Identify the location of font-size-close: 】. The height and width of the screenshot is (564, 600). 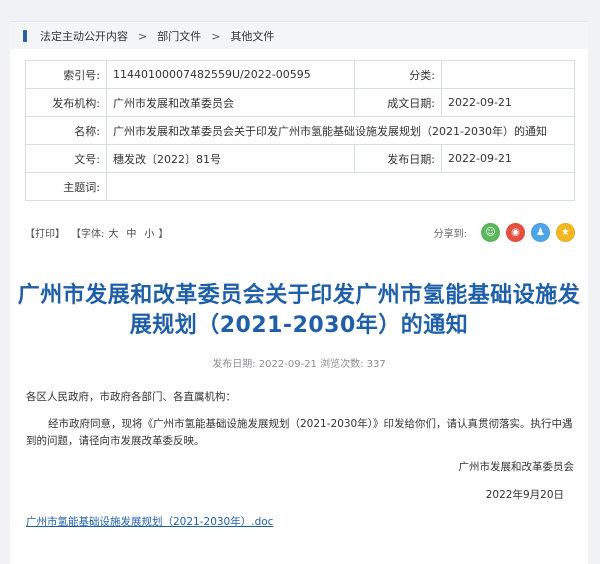
(163, 234).